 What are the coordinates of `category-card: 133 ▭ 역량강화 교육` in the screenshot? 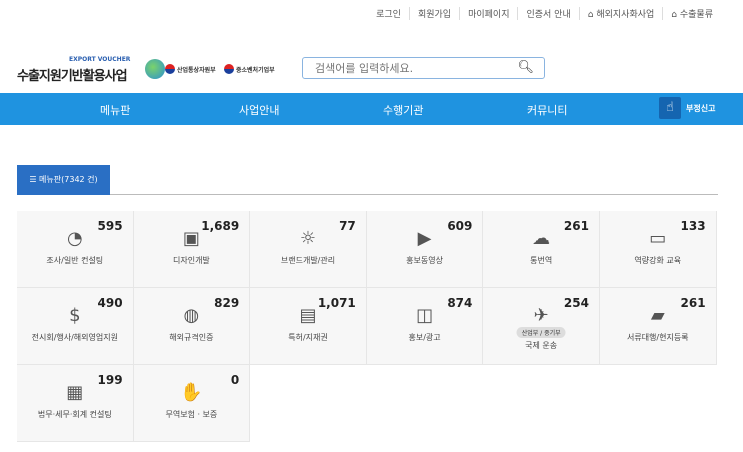 It's located at (658, 249).